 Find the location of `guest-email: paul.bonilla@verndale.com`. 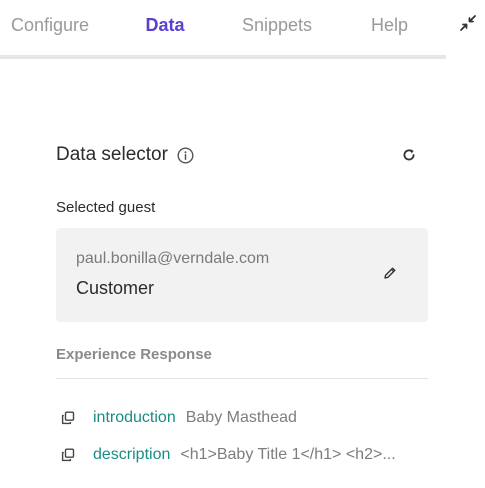

guest-email: paul.bonilla@verndale.com is located at coordinates (173, 258).